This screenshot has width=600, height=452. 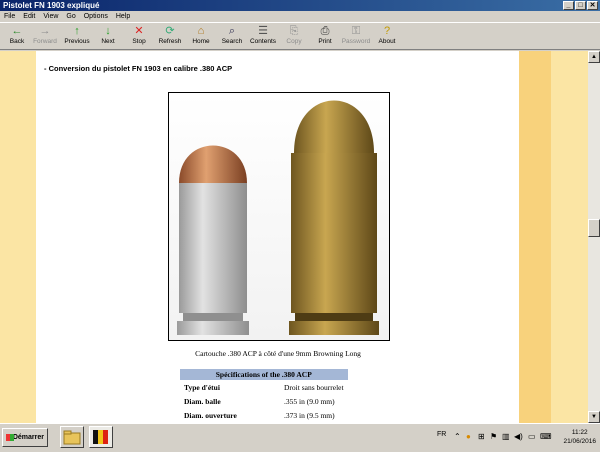 What do you see at coordinates (28, 437) in the screenshot?
I see `start-label: Démarrer` at bounding box center [28, 437].